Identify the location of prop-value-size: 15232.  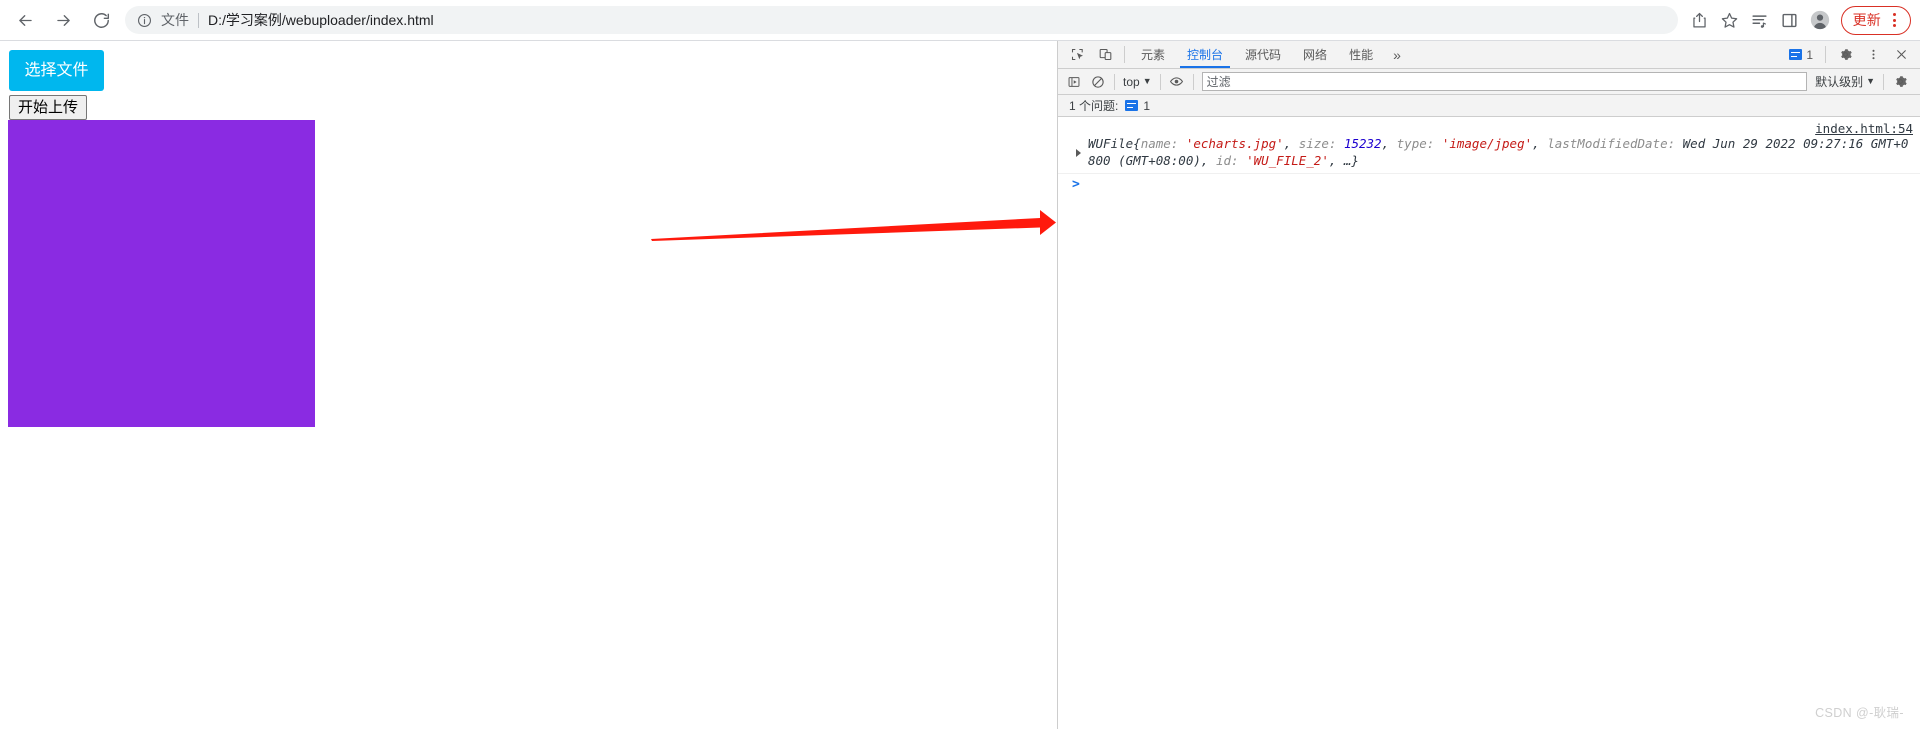
(1362, 143).